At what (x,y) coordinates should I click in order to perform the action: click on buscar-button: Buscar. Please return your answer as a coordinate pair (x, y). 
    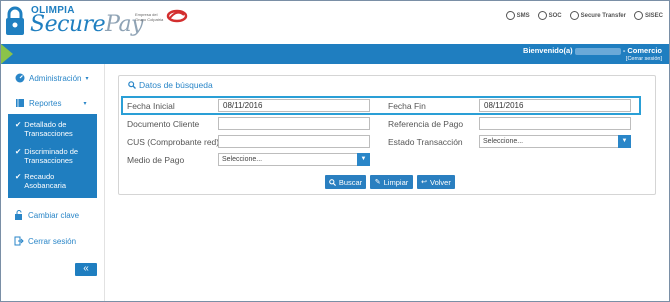
    Looking at the image, I should click on (345, 182).